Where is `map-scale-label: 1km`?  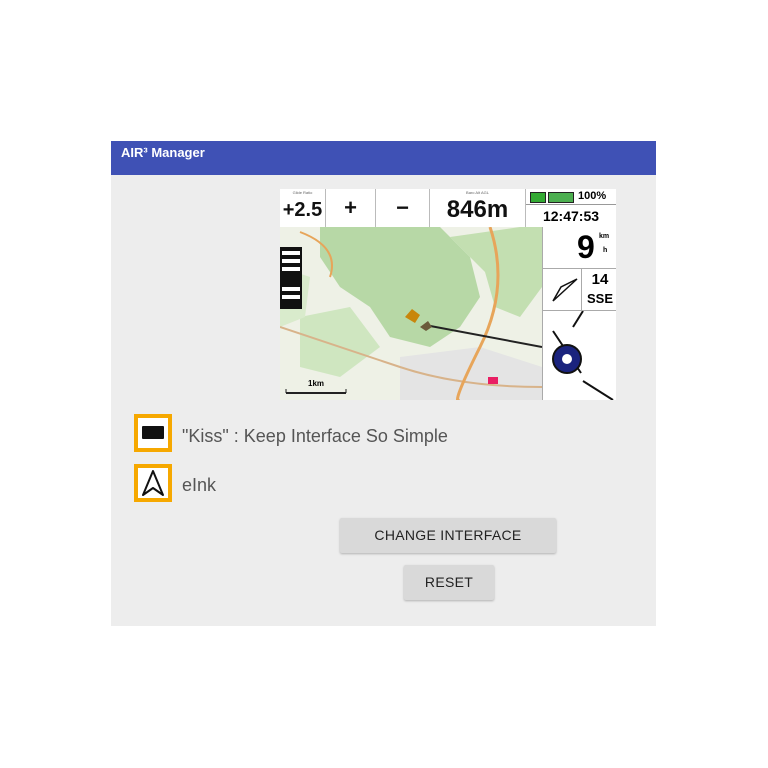 map-scale-label: 1km is located at coordinates (316, 383).